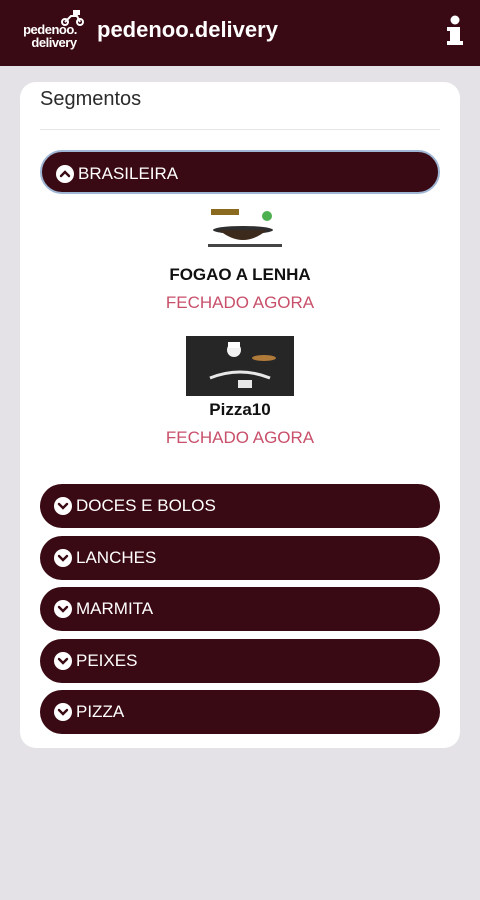  What do you see at coordinates (115, 608) in the screenshot?
I see `segment-label: MARMITA` at bounding box center [115, 608].